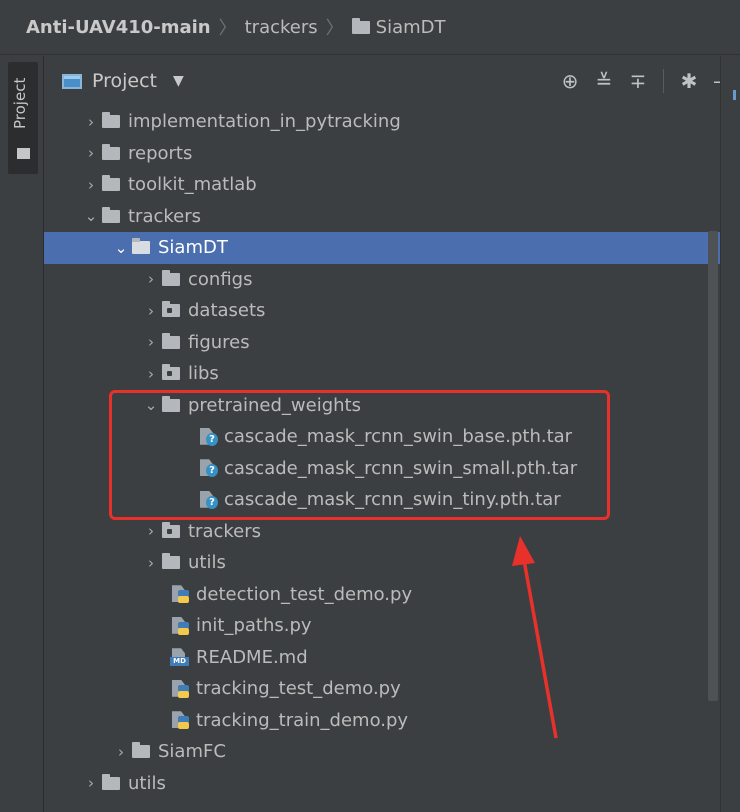  What do you see at coordinates (730, 434) in the screenshot?
I see `right-tool-strip` at bounding box center [730, 434].